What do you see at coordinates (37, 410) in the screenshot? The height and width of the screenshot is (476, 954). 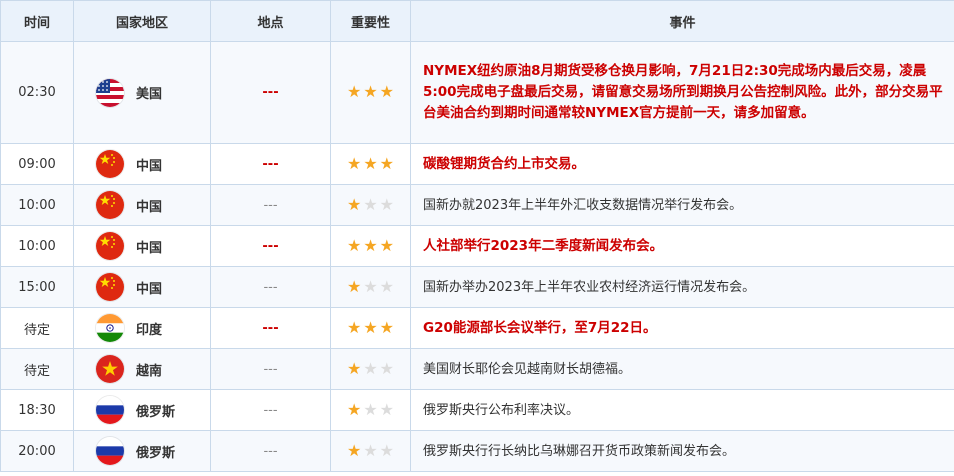 I see `event-time: 18:30` at bounding box center [37, 410].